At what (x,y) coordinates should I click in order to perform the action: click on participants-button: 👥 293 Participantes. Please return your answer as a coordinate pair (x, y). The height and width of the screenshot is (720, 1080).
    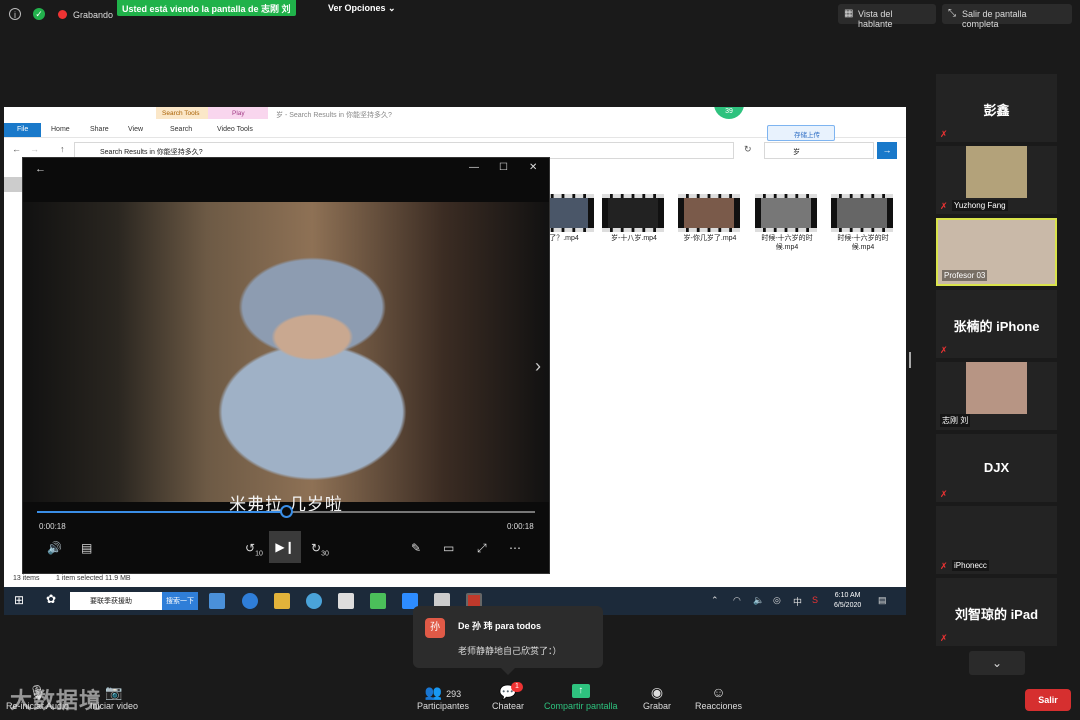
    Looking at the image, I should click on (443, 697).